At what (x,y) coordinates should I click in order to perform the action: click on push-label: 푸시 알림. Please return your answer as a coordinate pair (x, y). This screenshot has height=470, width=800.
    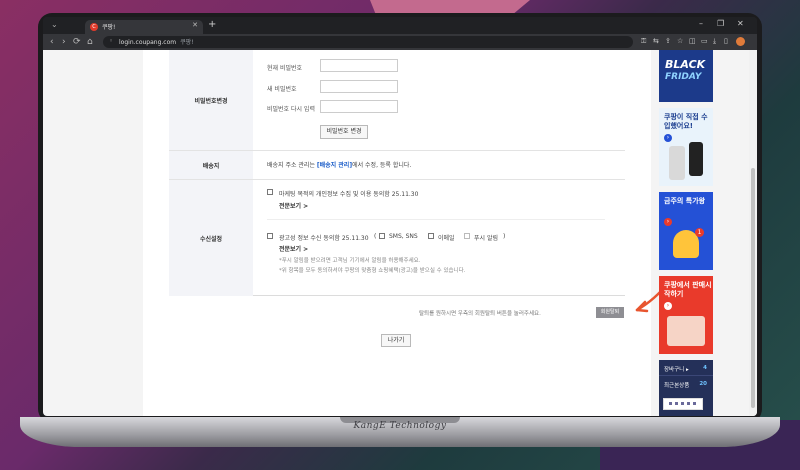
    Looking at the image, I should click on (486, 238).